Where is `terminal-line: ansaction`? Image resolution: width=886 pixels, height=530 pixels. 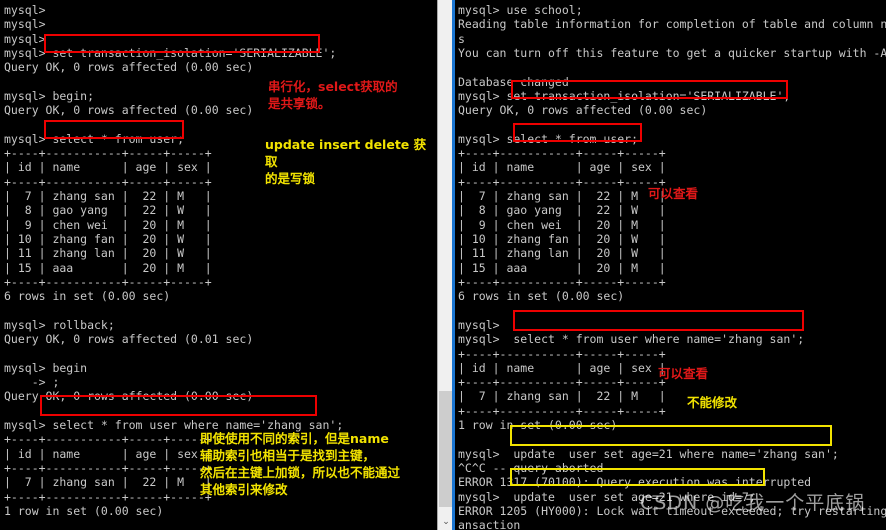
terminal-line: ansaction is located at coordinates (489, 524).